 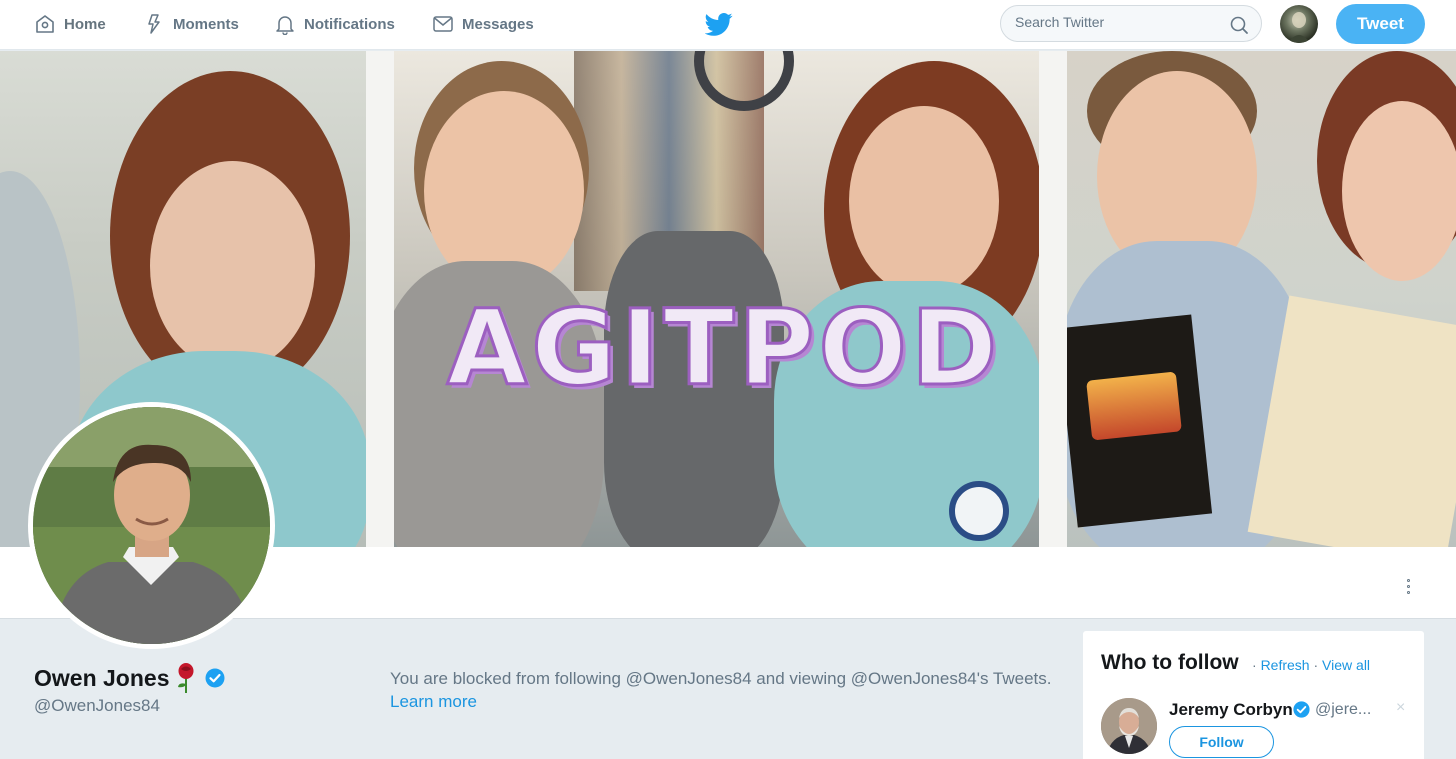 I want to click on lightning-icon, so click(x=154, y=24).